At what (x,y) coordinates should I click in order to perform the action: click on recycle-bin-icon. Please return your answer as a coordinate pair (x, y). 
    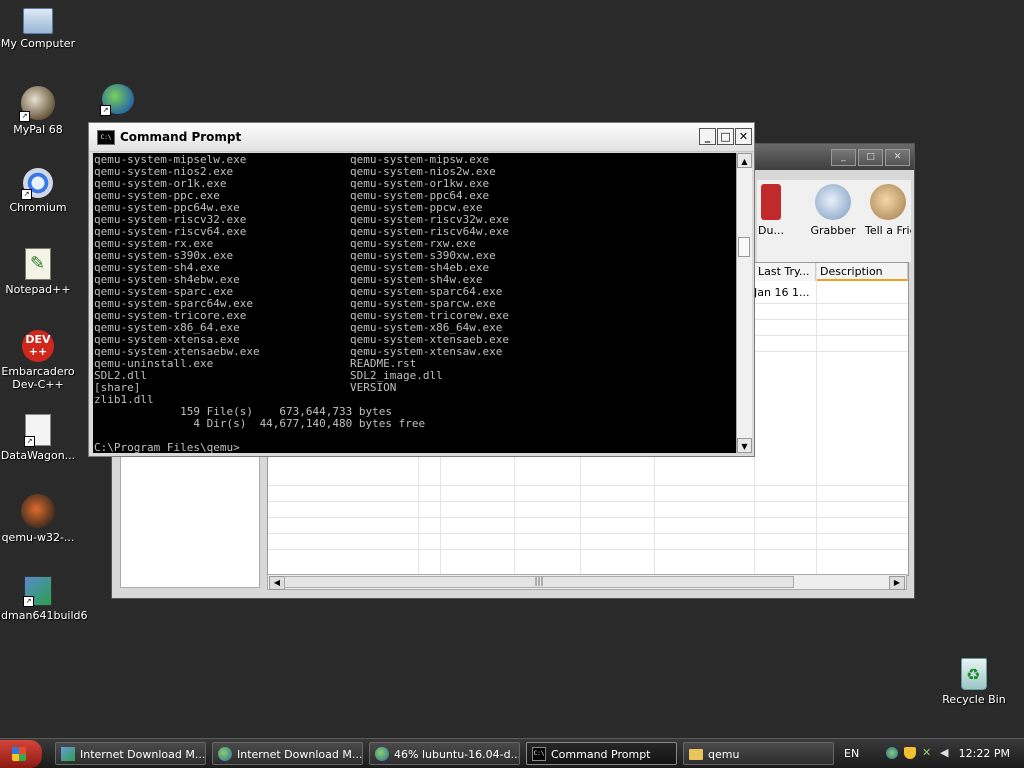
    Looking at the image, I should click on (974, 674).